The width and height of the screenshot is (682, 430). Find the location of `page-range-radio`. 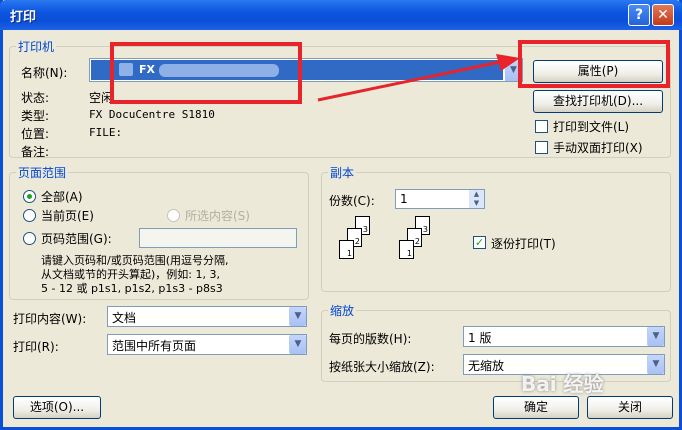

page-range-radio is located at coordinates (29, 238).